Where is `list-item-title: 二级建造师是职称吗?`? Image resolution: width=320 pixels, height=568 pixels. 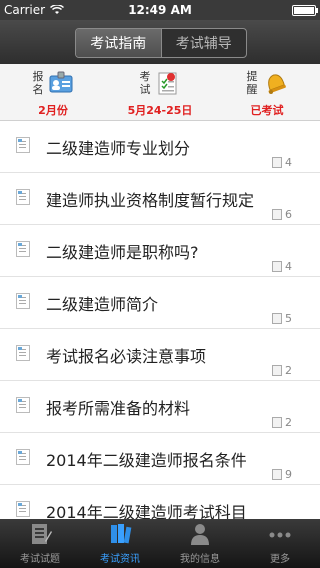 list-item-title: 二级建造师是职称吗? is located at coordinates (122, 252).